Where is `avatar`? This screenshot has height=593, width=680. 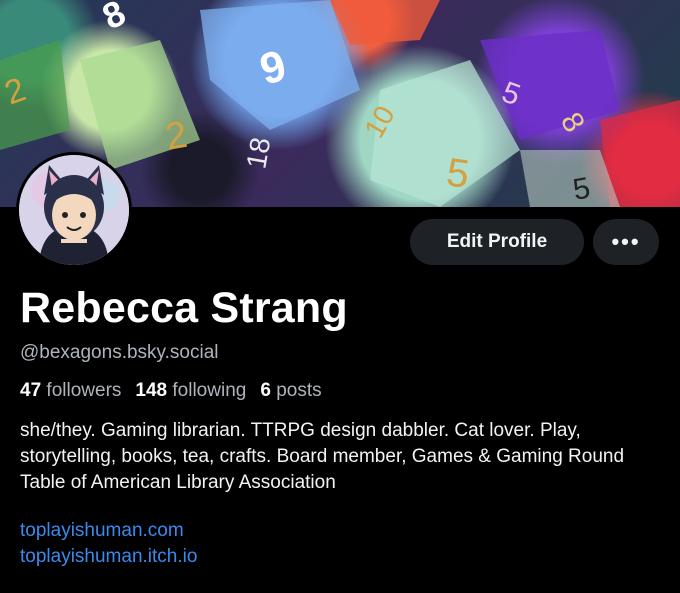
avatar is located at coordinates (74, 210).